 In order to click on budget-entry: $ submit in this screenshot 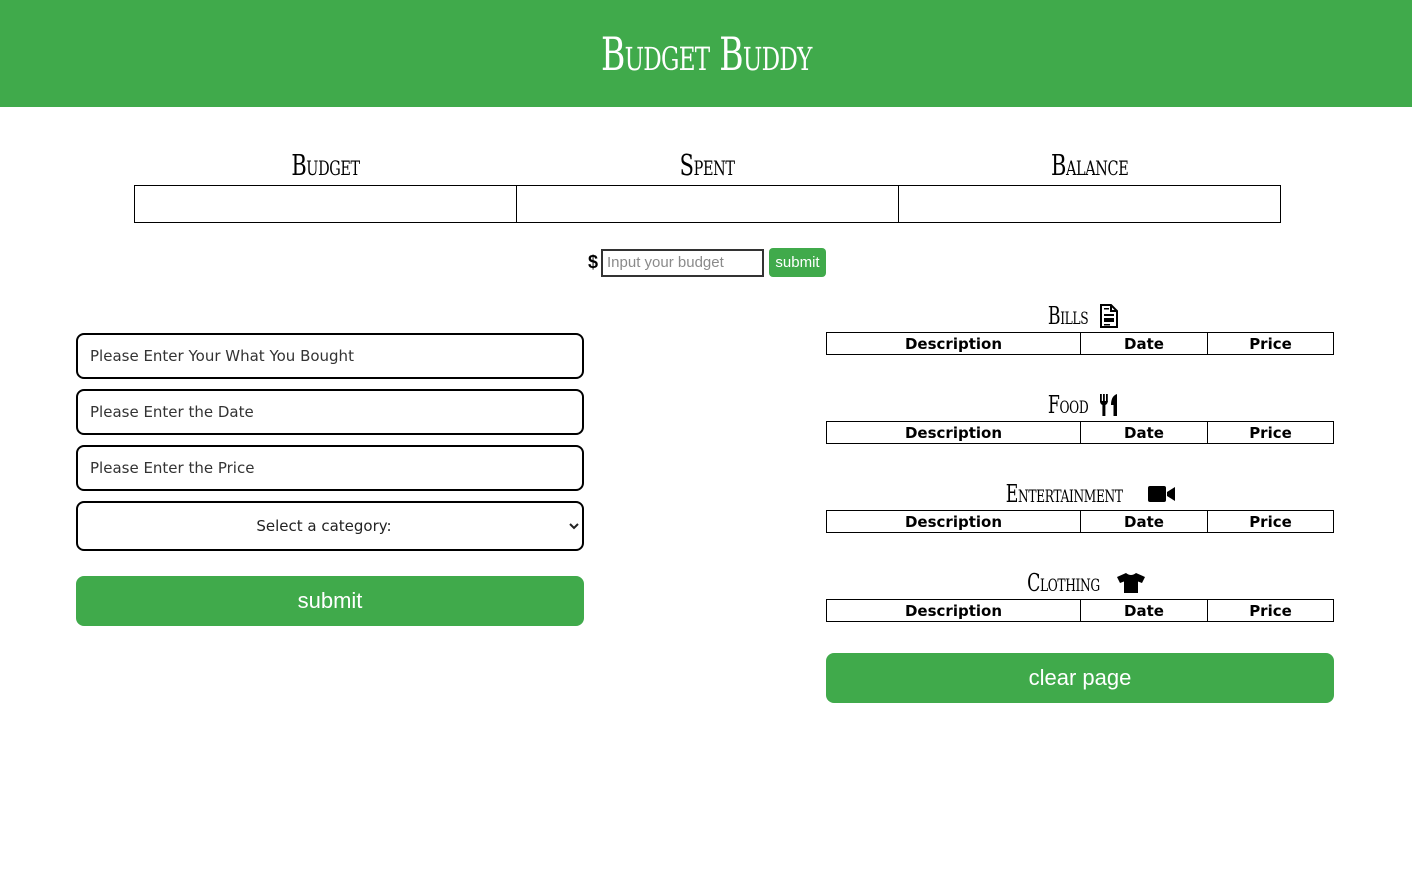, I will do `click(707, 262)`.